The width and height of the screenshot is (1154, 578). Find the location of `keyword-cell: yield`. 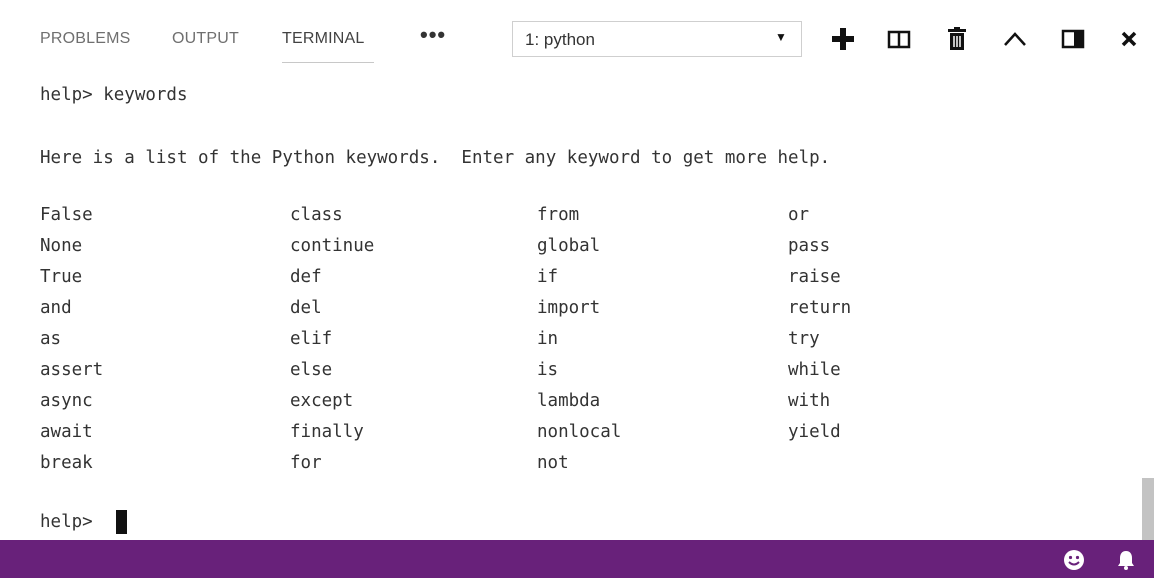

keyword-cell: yield is located at coordinates (814, 432).